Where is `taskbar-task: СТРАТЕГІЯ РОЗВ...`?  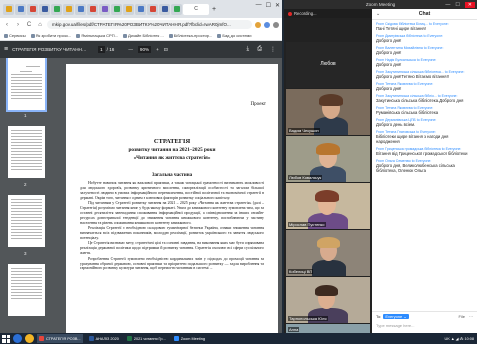
taskbar-task: СТРАТЕГІЯ РОЗВ... is located at coordinates (60, 338).